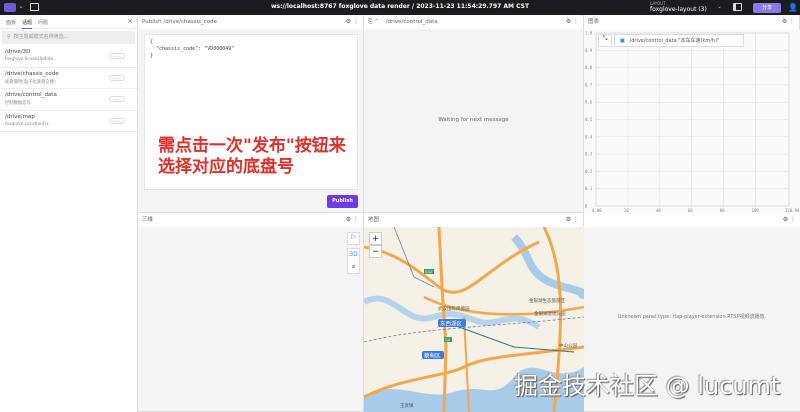 This screenshot has width=800, height=412. What do you see at coordinates (737, 7) in the screenshot?
I see `left-sidebar-toggle-icon` at bounding box center [737, 7].